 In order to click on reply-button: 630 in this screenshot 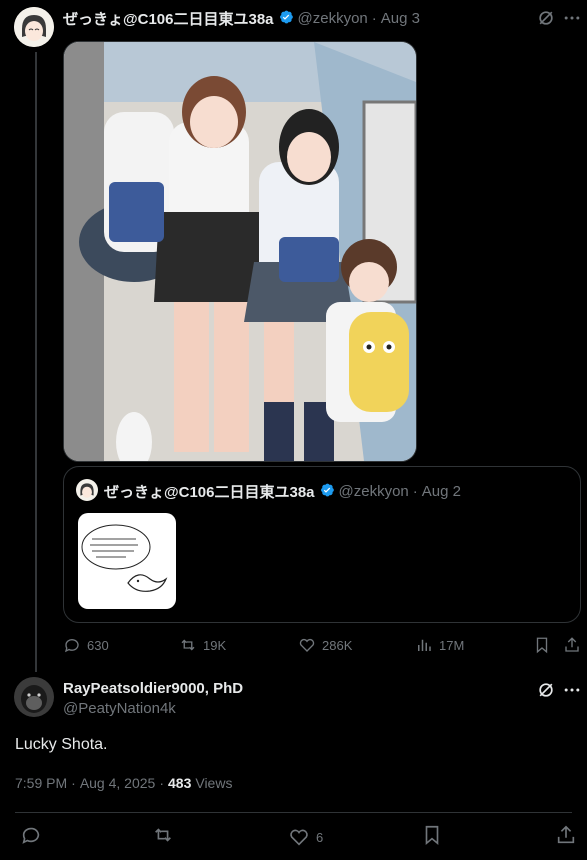, I will do `click(86, 645)`.